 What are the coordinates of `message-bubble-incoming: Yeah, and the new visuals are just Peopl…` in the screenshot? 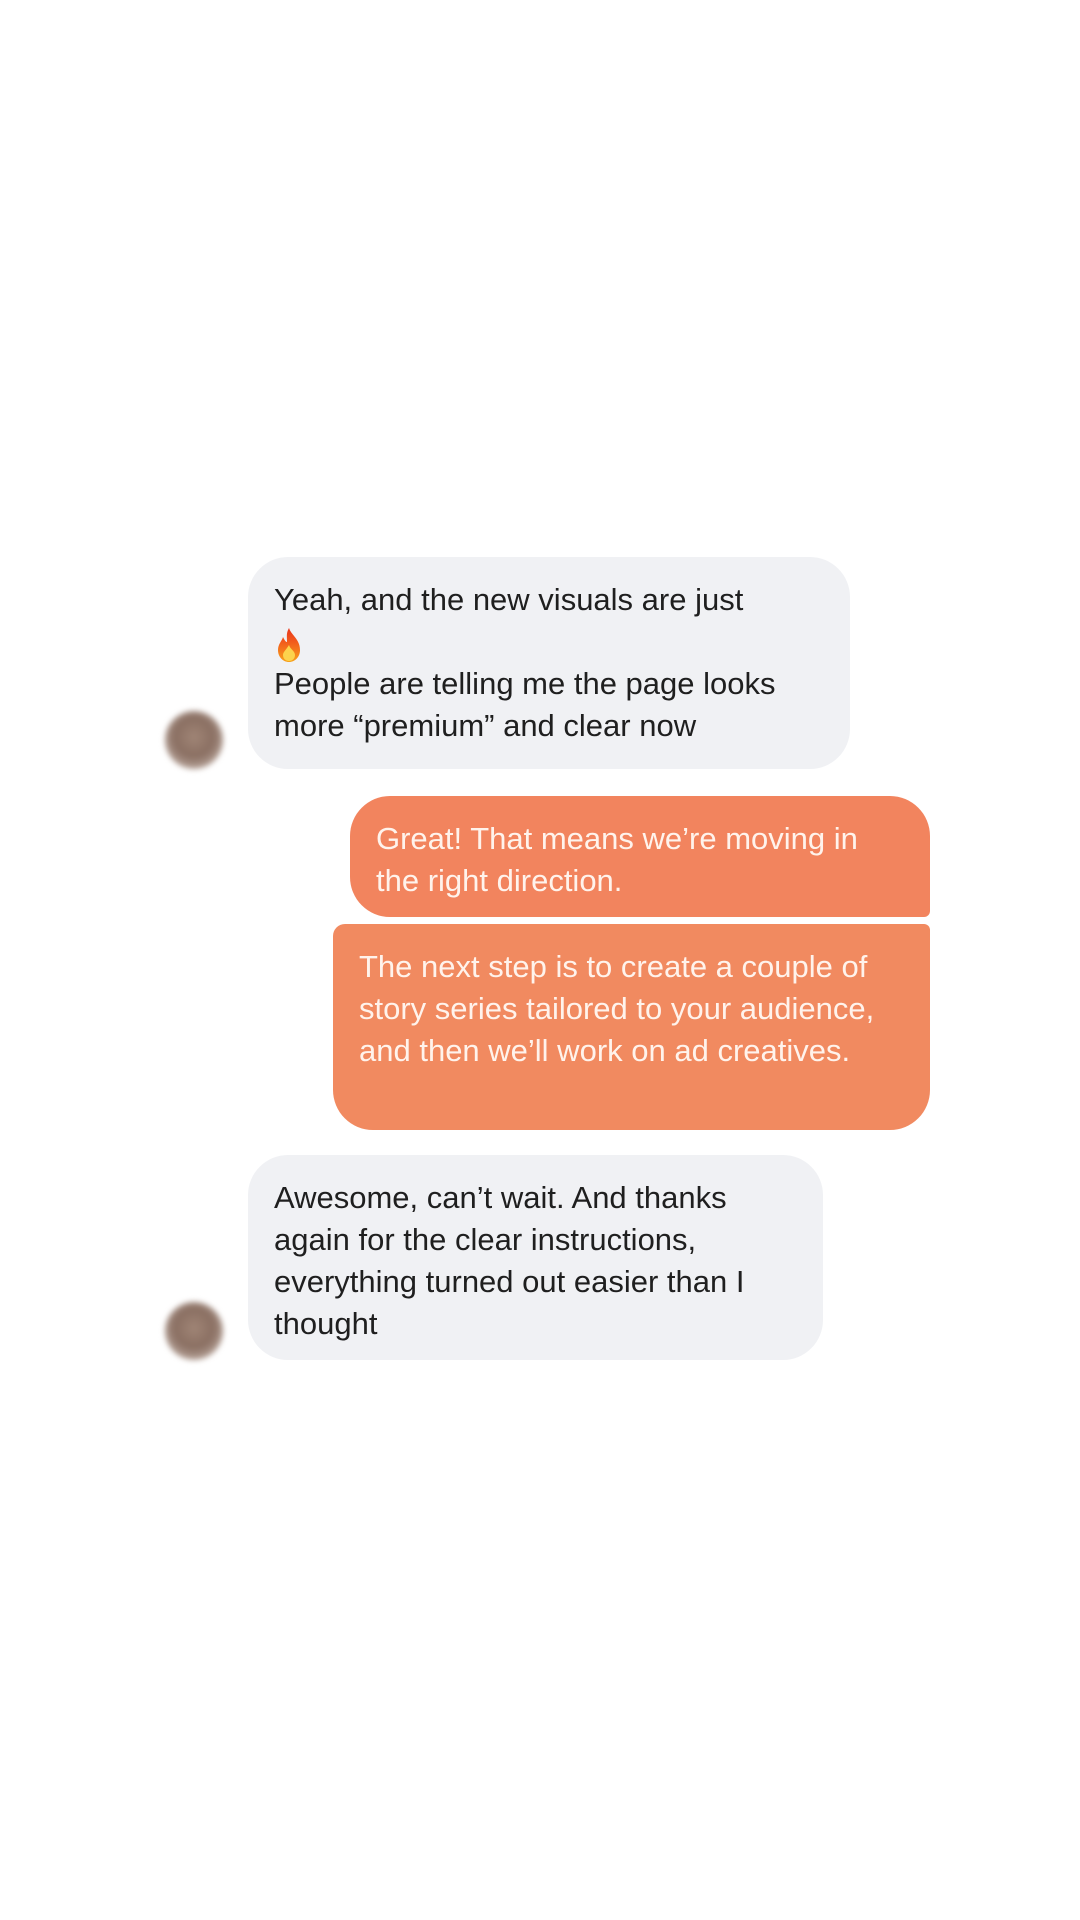 It's located at (549, 663).